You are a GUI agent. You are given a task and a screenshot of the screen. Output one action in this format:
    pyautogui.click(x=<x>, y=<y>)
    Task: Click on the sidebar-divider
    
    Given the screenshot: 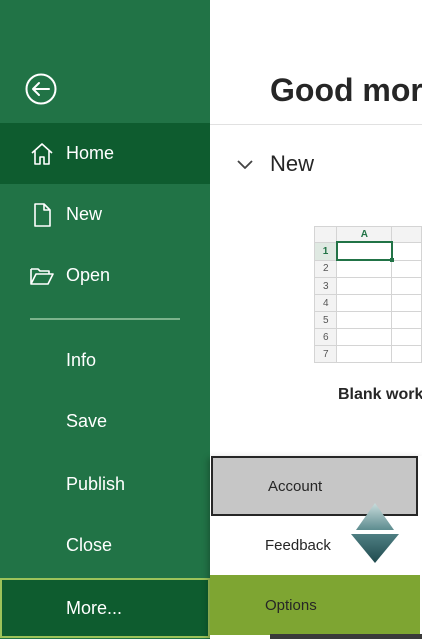 What is the action you would take?
    pyautogui.click(x=105, y=319)
    